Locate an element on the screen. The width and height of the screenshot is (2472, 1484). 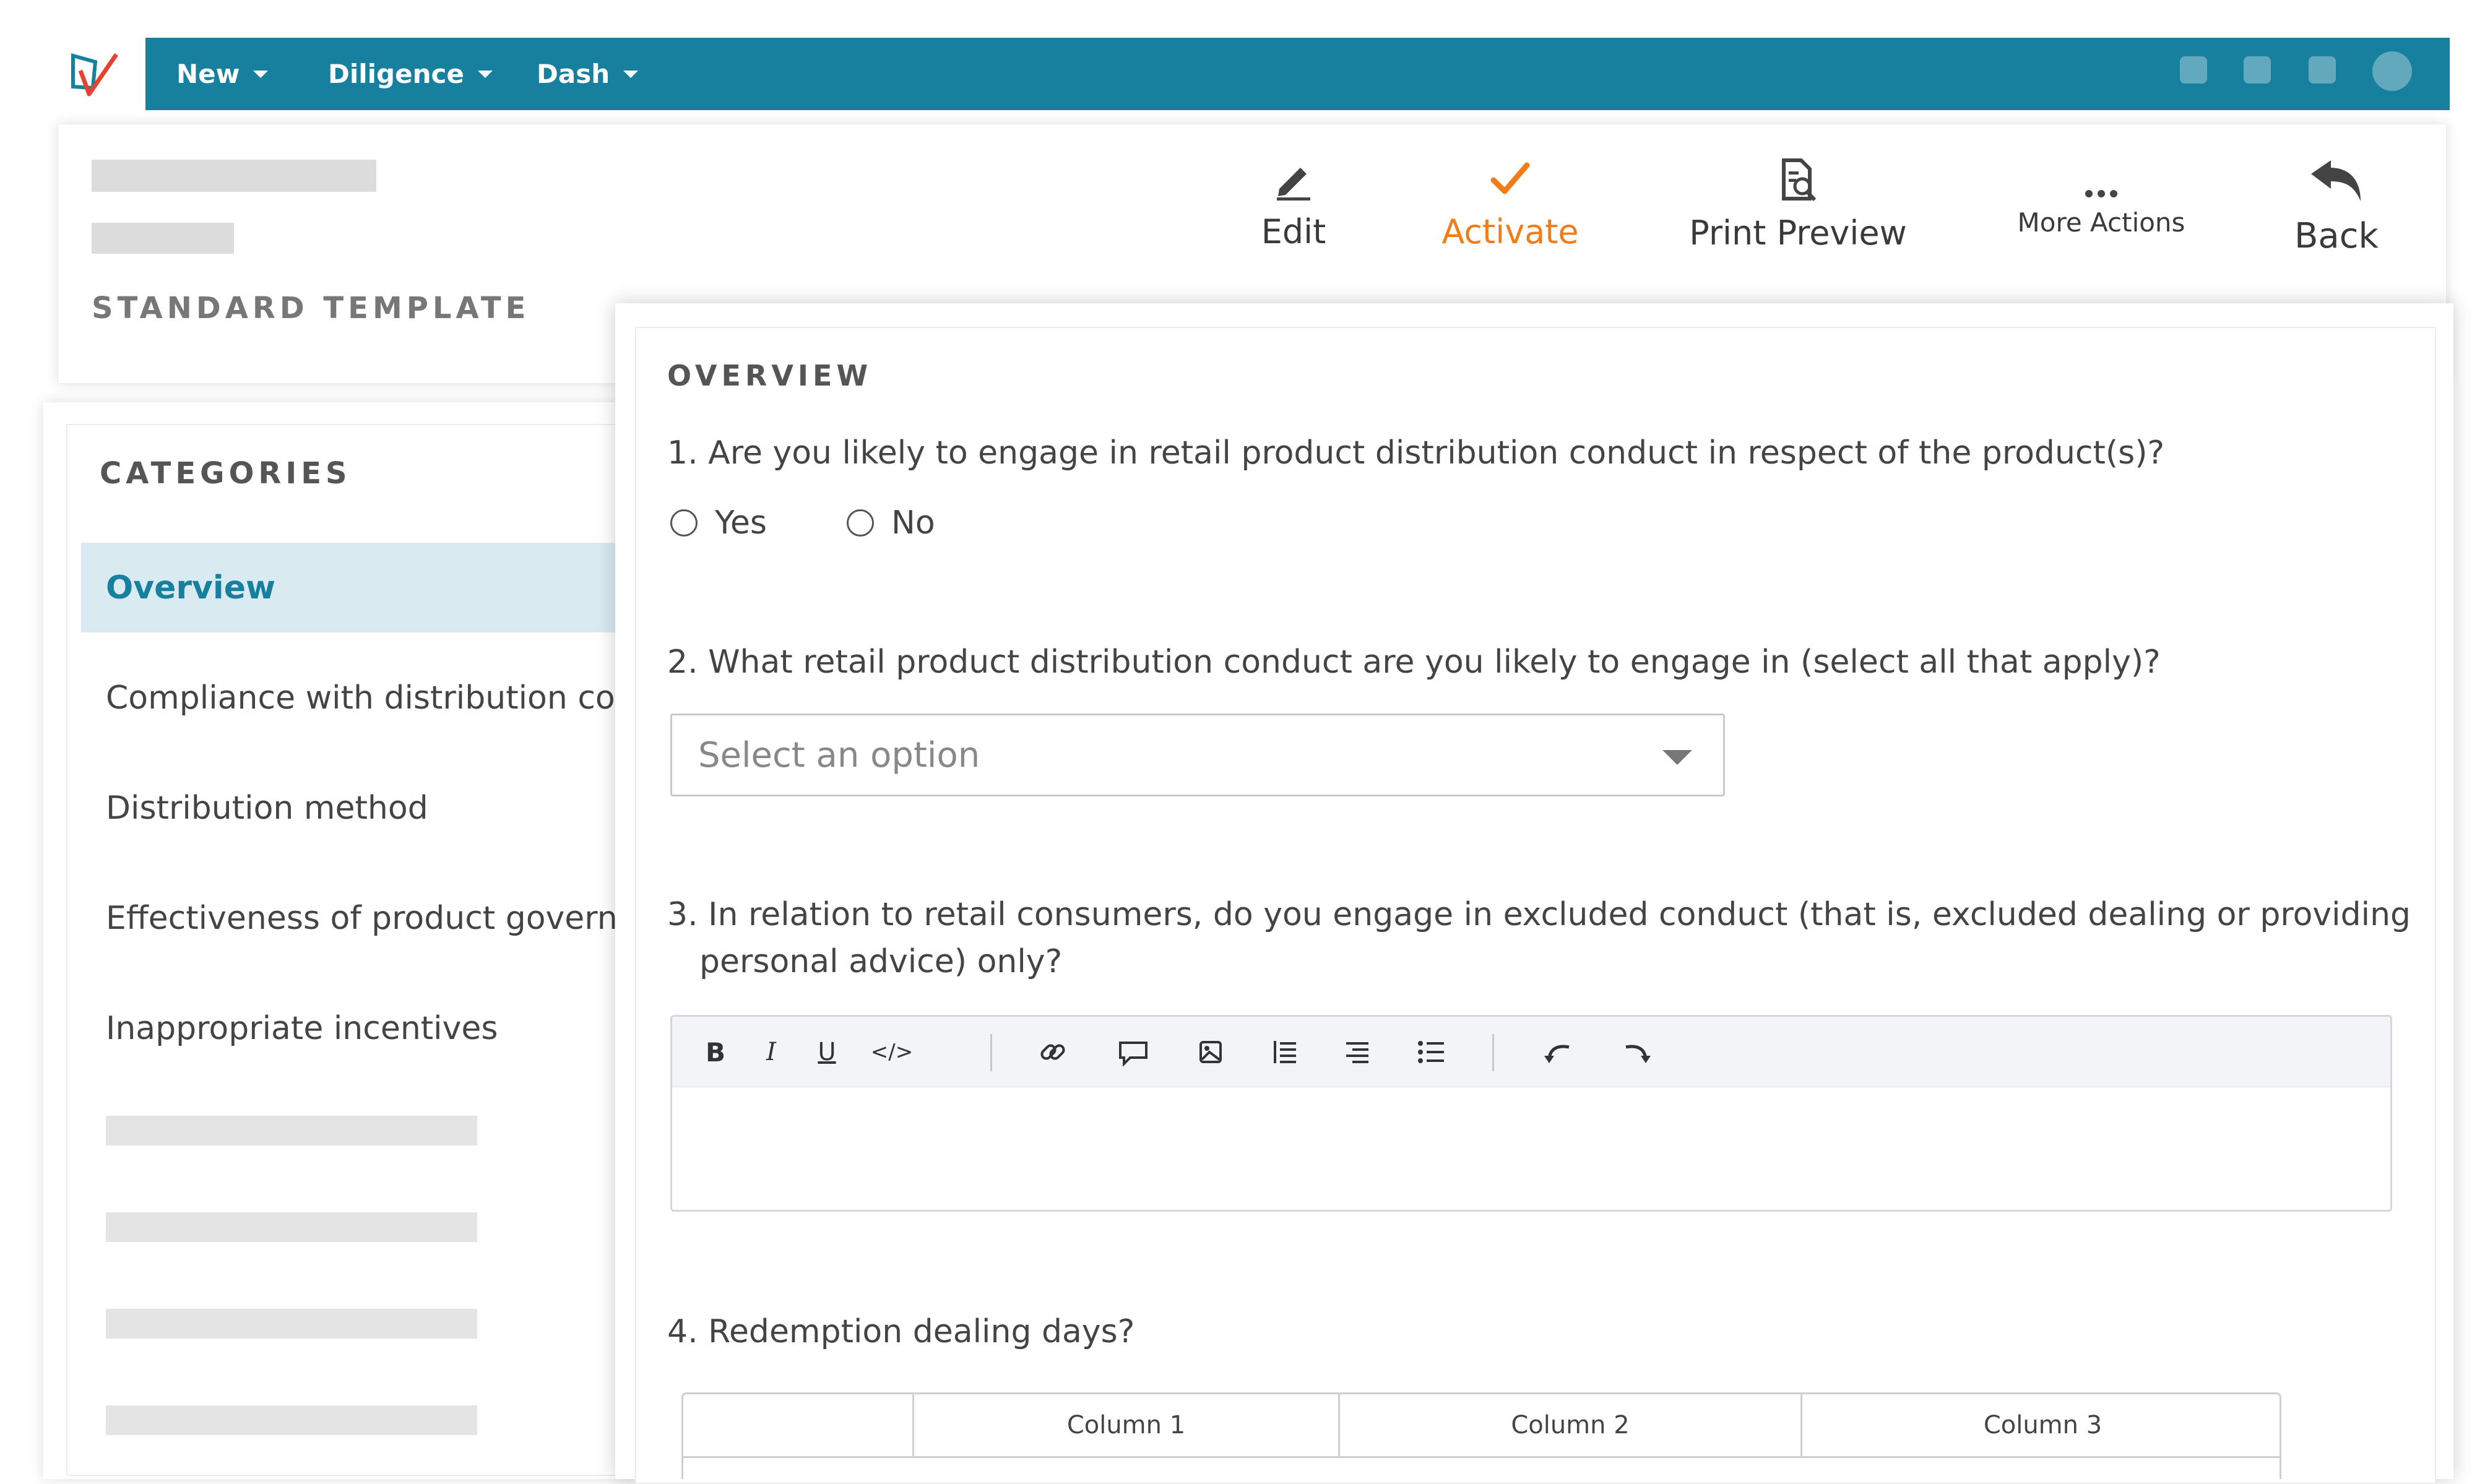
category-item-inappropriate-incentives: Inappropriate incentives is located at coordinates (361, 1028).